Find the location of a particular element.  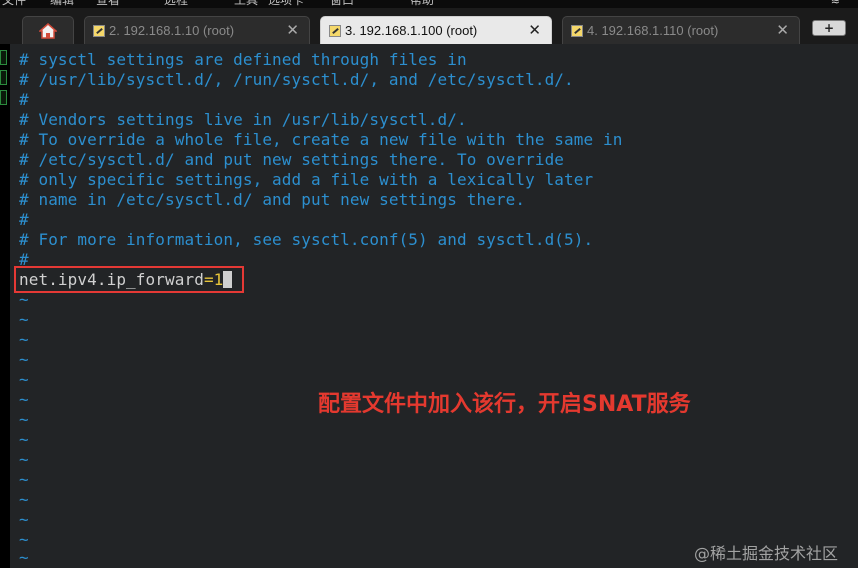

menu-item-tab: 选项卡 is located at coordinates (286, 4).